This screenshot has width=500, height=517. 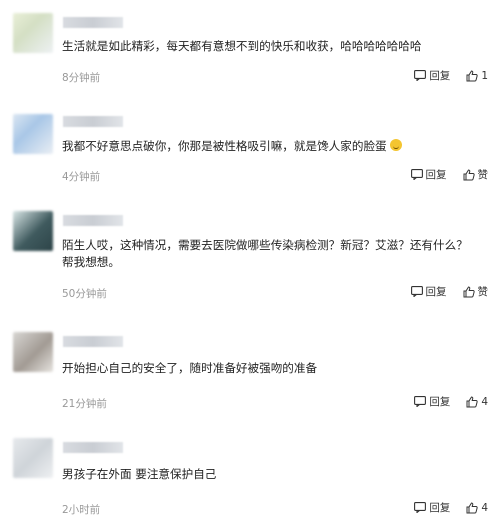 What do you see at coordinates (84, 404) in the screenshot?
I see `comment-time: 21分钟前` at bounding box center [84, 404].